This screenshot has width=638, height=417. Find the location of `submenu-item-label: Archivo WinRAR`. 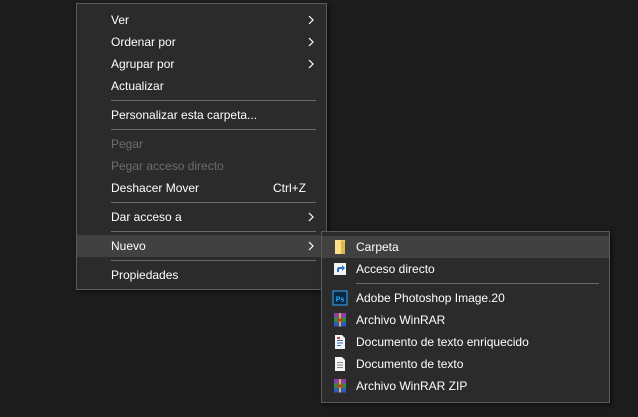

submenu-item-label: Archivo WinRAR is located at coordinates (401, 320).